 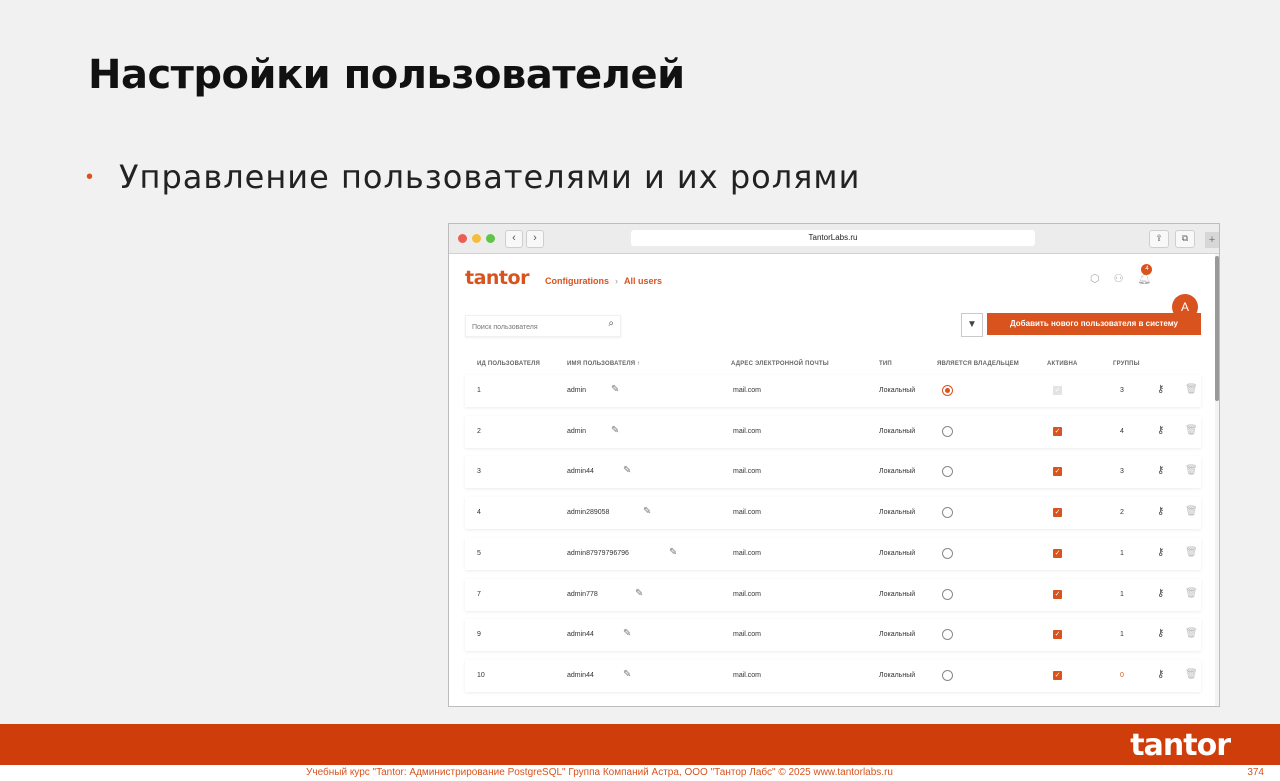 I want to click on filter-icon: ▼, so click(x=972, y=325).